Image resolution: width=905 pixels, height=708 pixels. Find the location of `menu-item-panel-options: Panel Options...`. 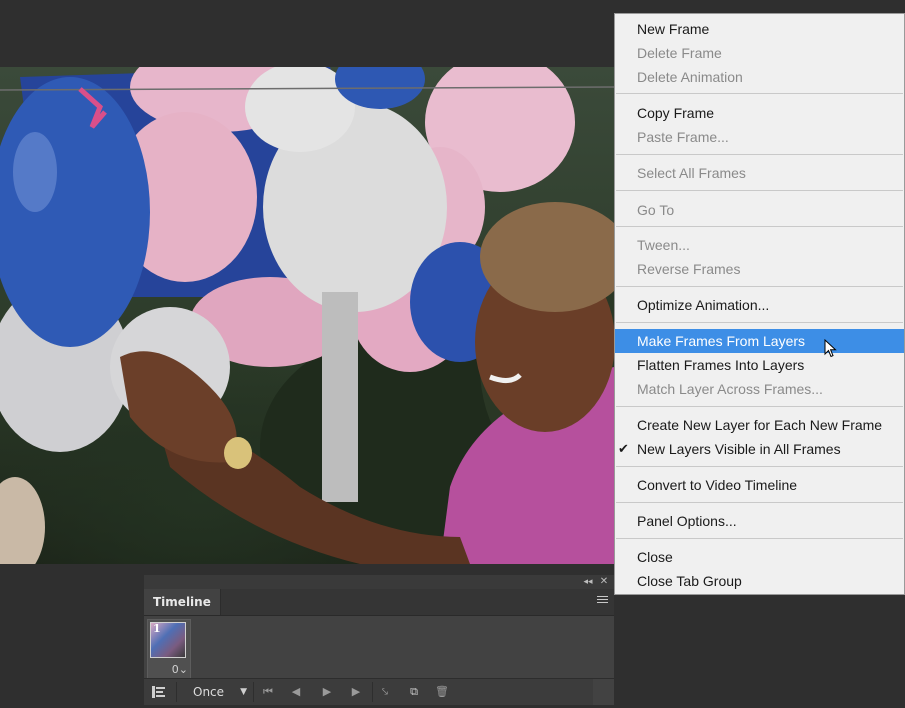

menu-item-panel-options: Panel Options... is located at coordinates (759, 521).